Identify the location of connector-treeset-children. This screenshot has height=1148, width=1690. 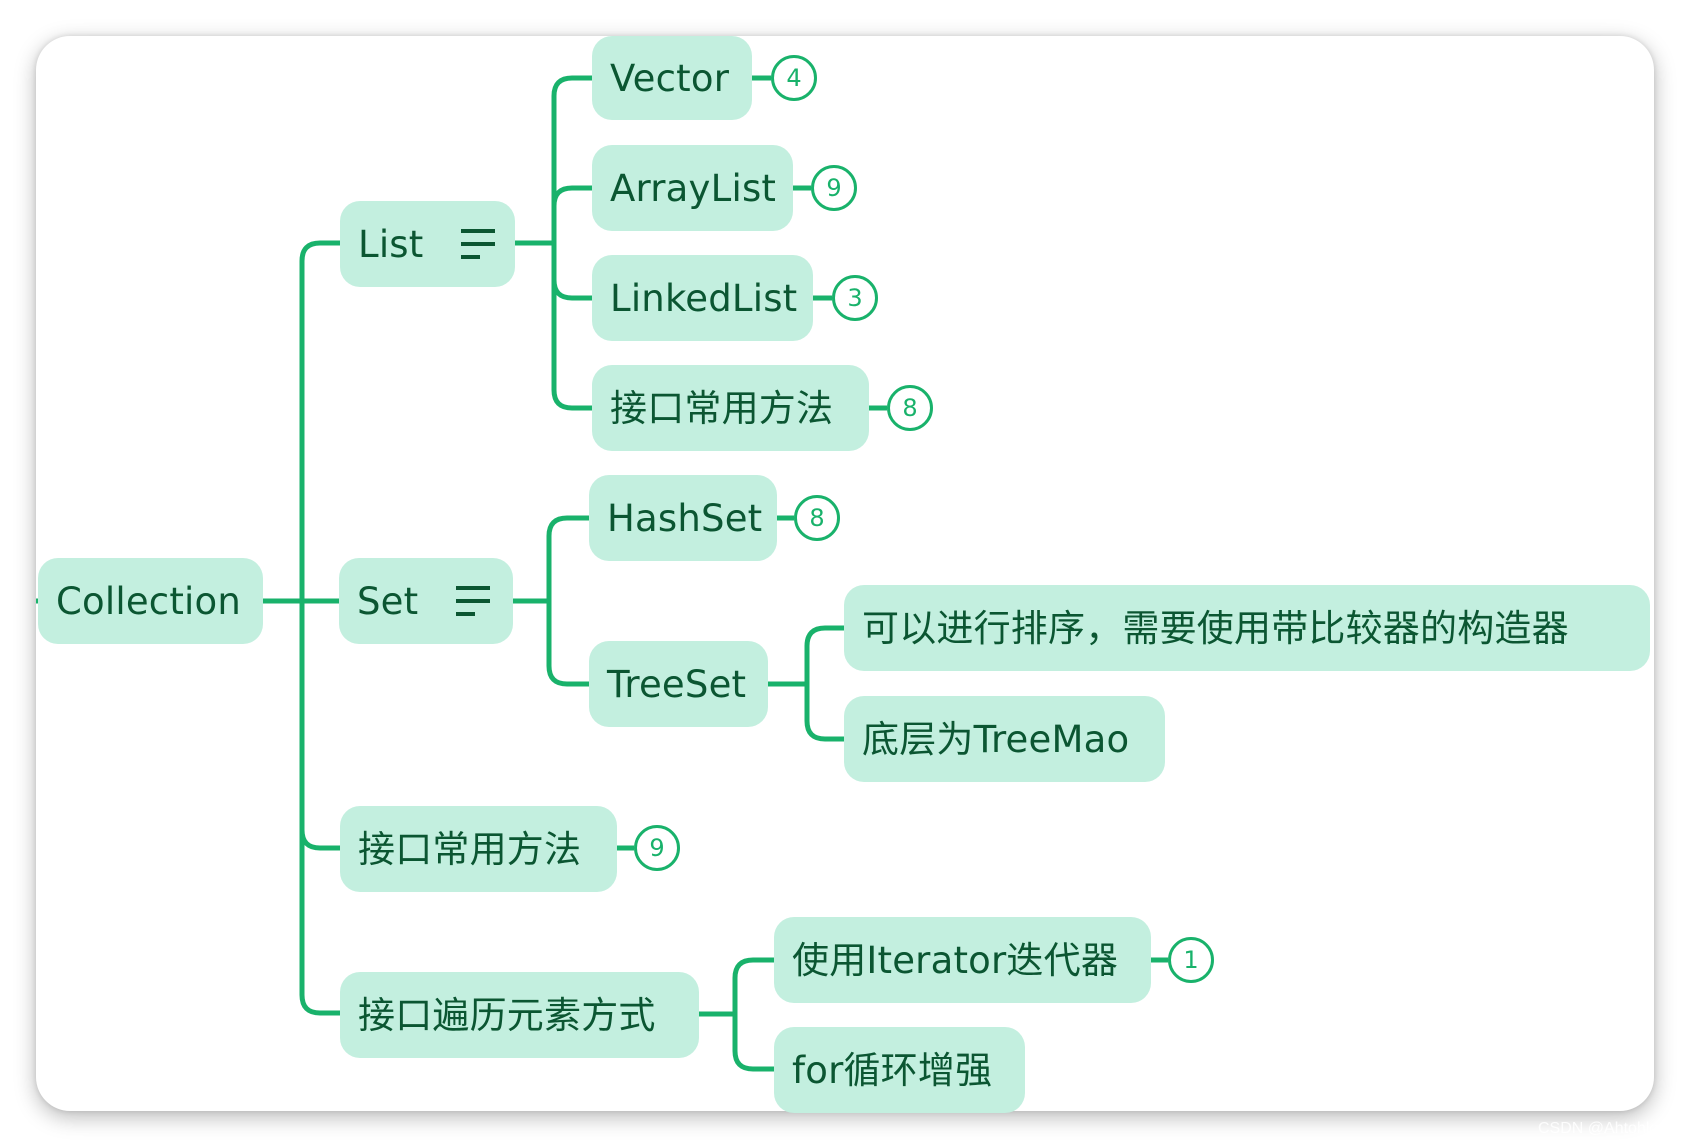
(824, 683).